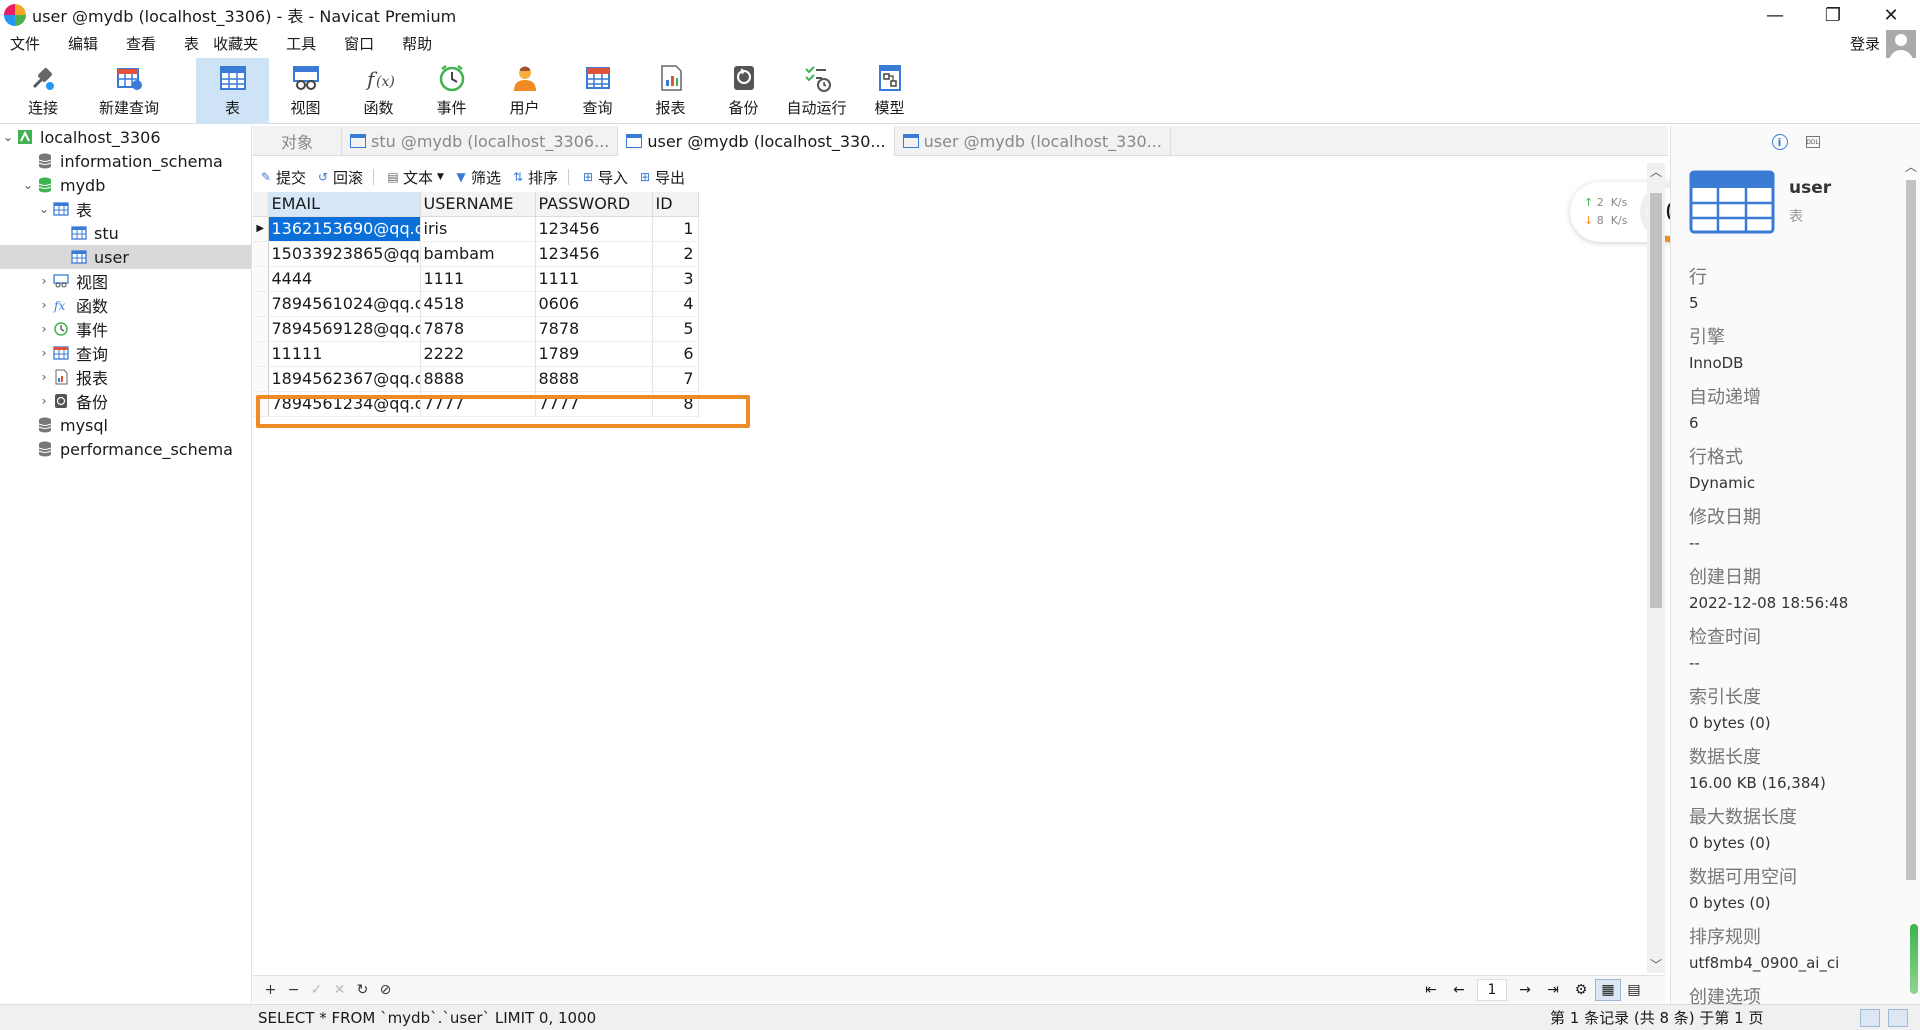 The image size is (1920, 1030). What do you see at coordinates (125, 353) in the screenshot?
I see `tree-item-9: › 查询` at bounding box center [125, 353].